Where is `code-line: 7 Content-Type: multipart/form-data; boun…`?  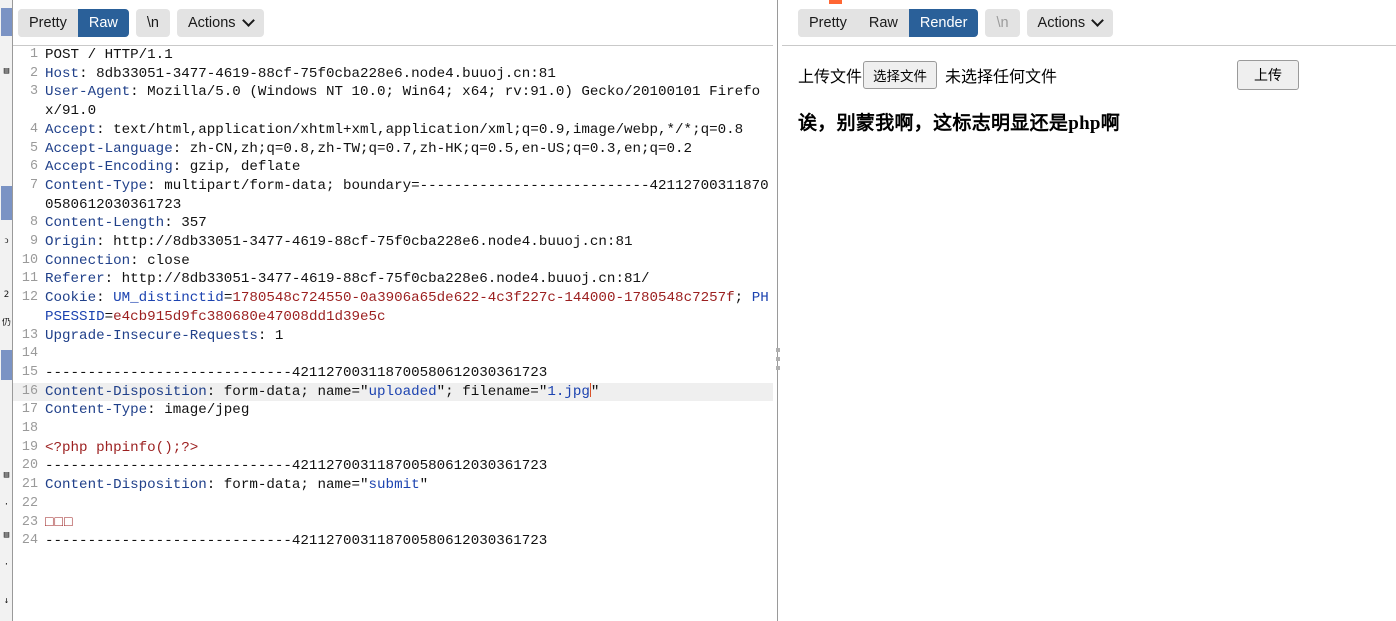
code-line: 7 Content-Type: multipart/form-data; boun… is located at coordinates (393, 195).